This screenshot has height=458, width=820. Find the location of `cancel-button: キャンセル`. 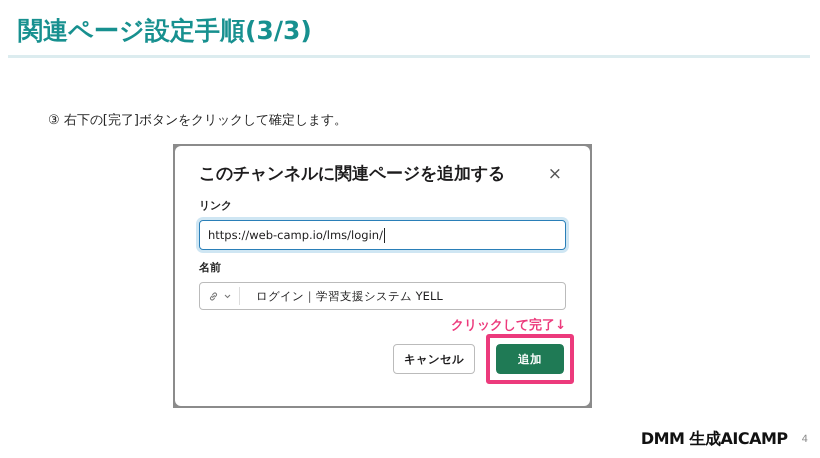

cancel-button: キャンセル is located at coordinates (434, 359).